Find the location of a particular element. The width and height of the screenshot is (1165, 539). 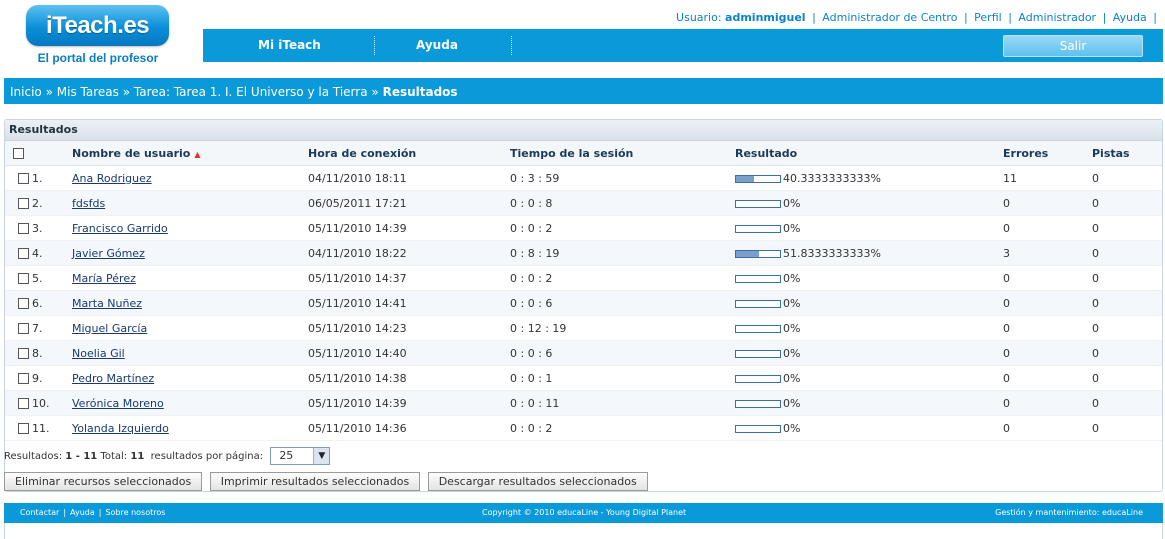

column-header-login-time: Hora de conexión is located at coordinates (409, 153).